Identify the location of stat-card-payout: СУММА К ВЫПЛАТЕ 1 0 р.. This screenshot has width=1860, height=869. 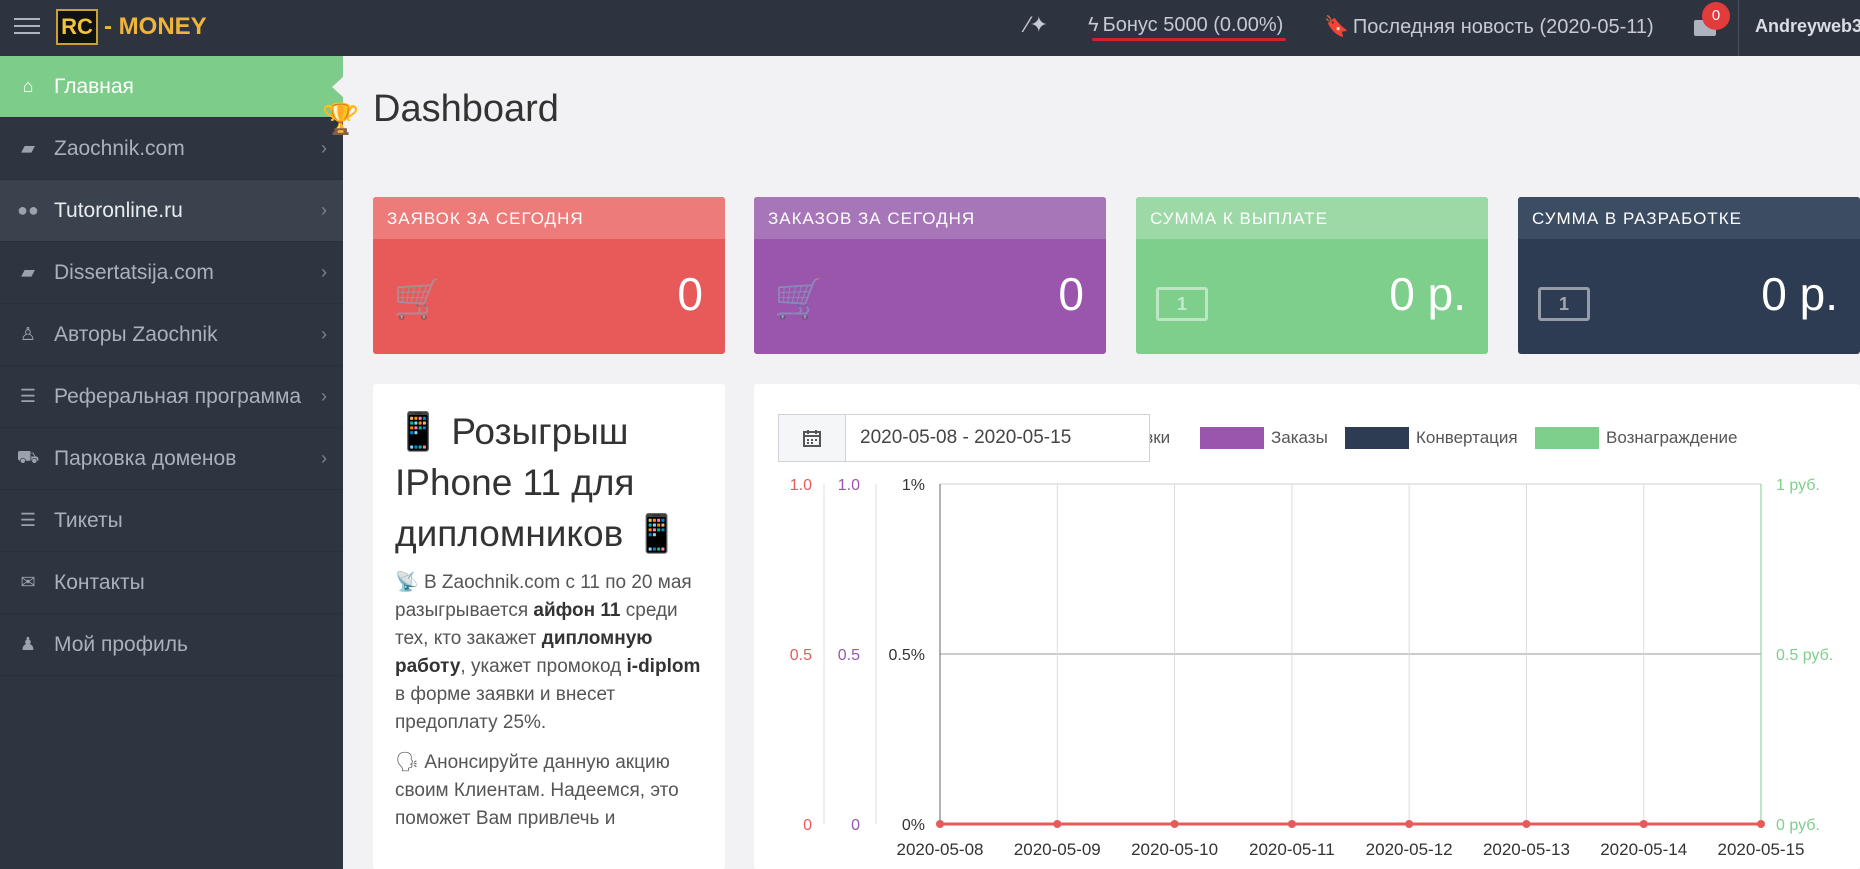
(1312, 275).